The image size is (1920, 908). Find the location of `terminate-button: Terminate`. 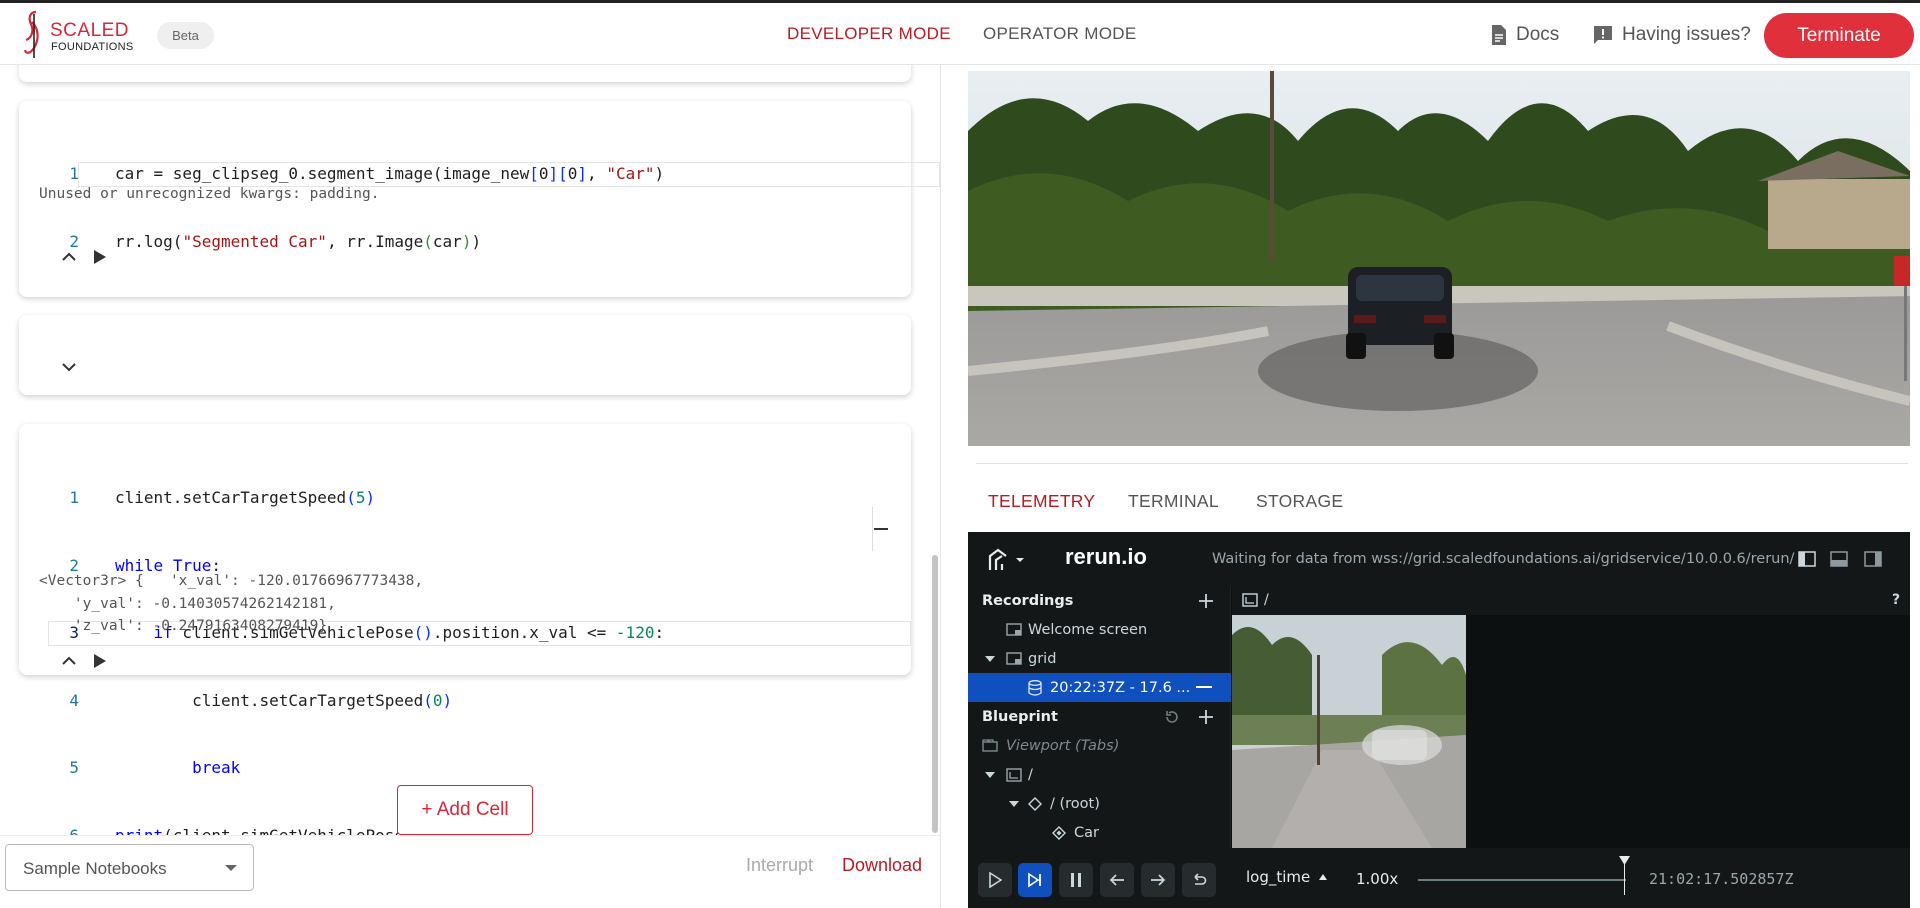

terminate-button: Terminate is located at coordinates (1839, 35).